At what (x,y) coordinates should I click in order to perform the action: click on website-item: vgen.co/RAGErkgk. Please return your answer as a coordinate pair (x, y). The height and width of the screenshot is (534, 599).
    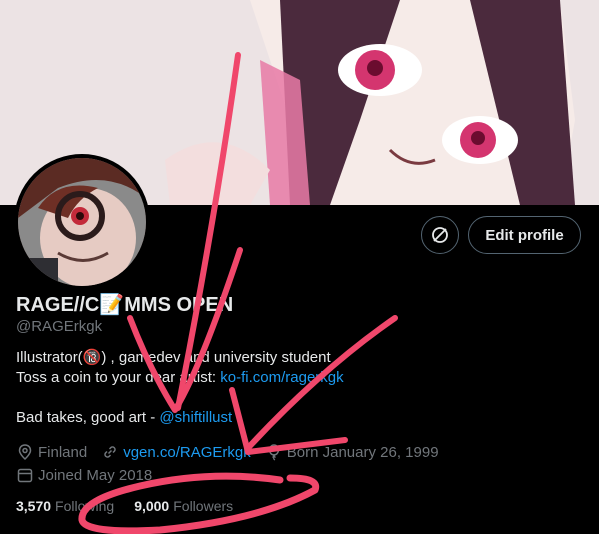
    Looking at the image, I should click on (176, 452).